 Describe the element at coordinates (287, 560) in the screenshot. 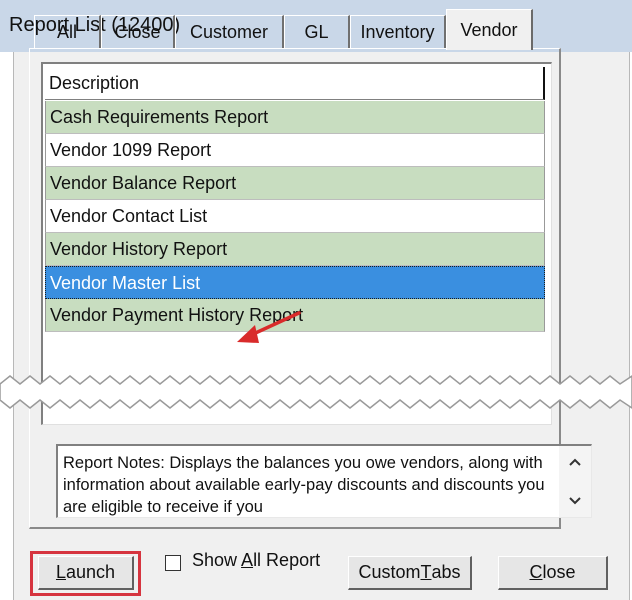

I see `show-all-label-post: ll Report` at that location.